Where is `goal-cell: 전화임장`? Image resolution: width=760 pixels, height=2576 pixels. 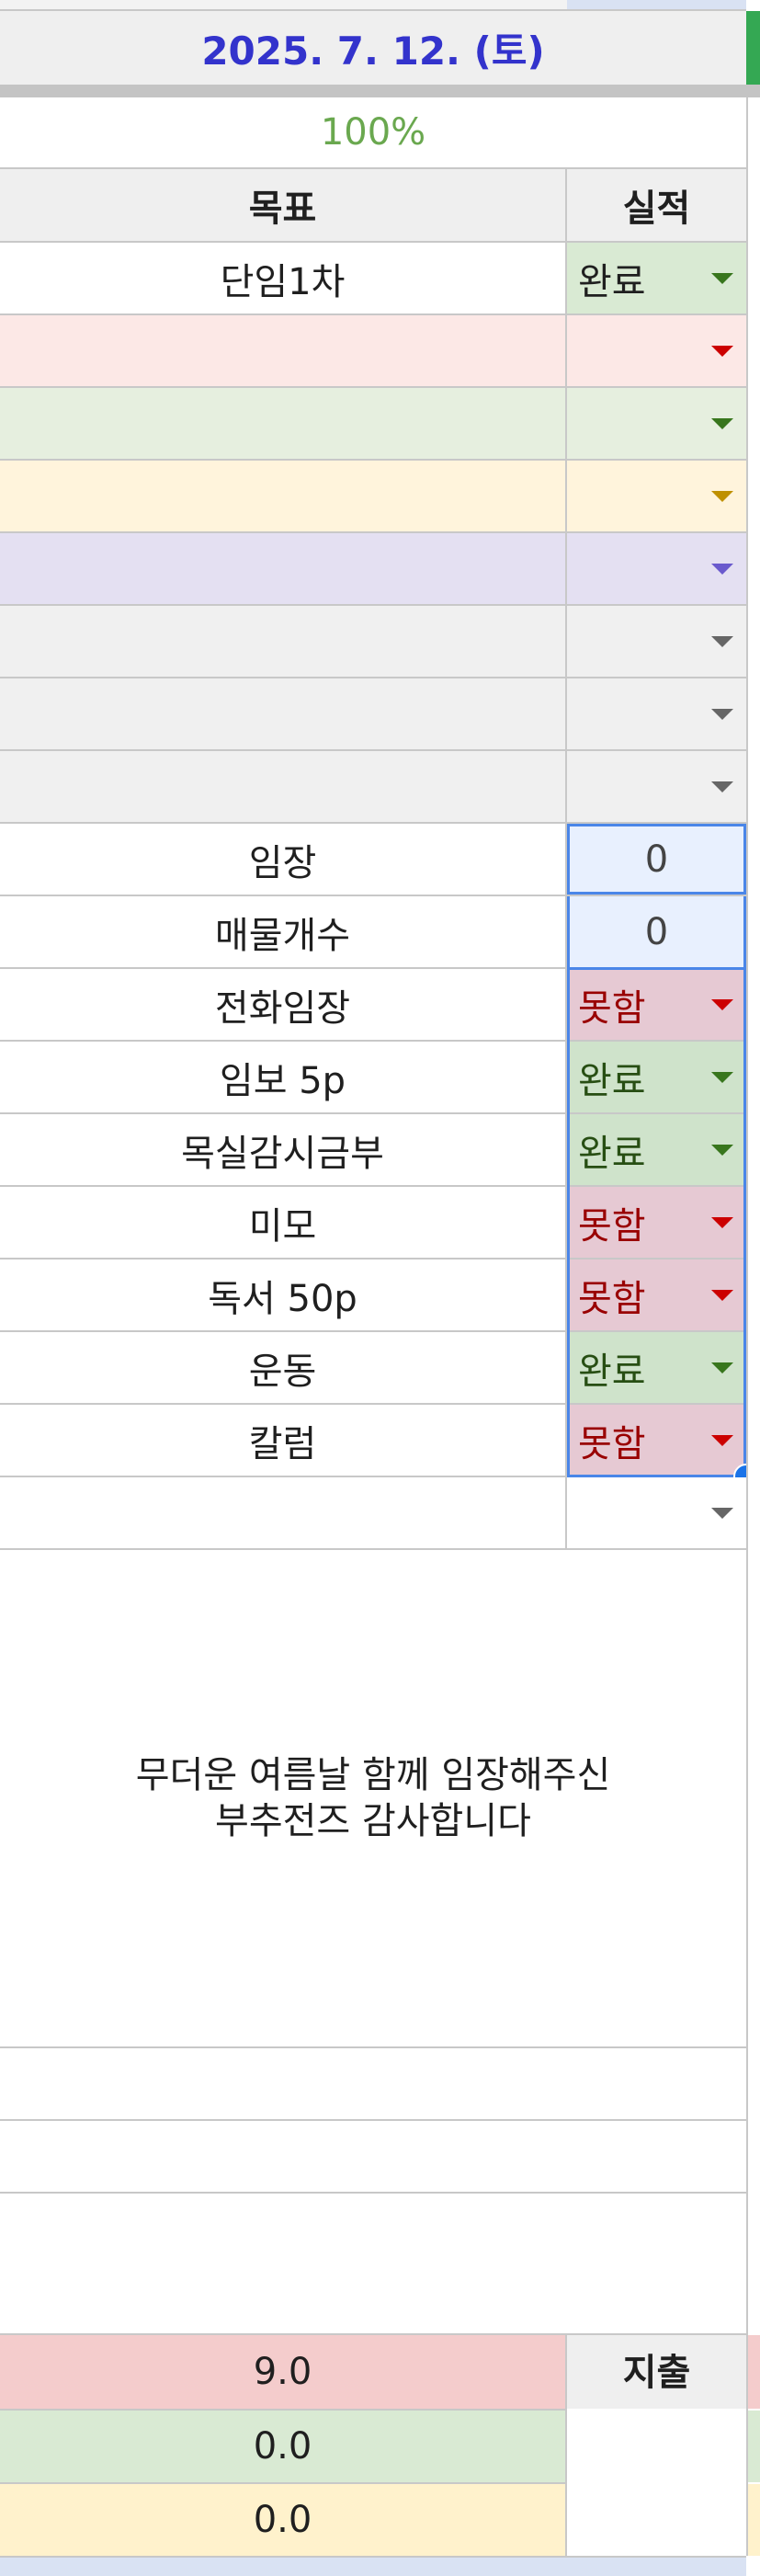
goal-cell: 전화임장 is located at coordinates (284, 1004).